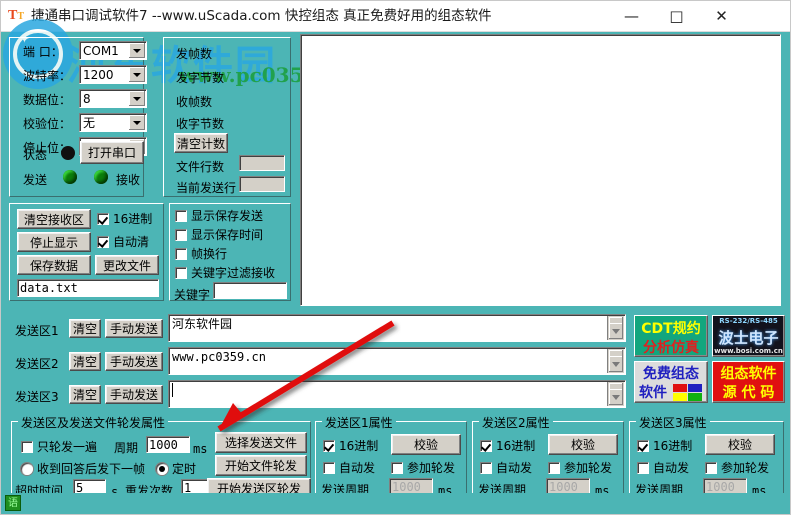  What do you see at coordinates (748, 374) in the screenshot?
I see `ad-source-code-line1: 组态软件` at bounding box center [748, 374].